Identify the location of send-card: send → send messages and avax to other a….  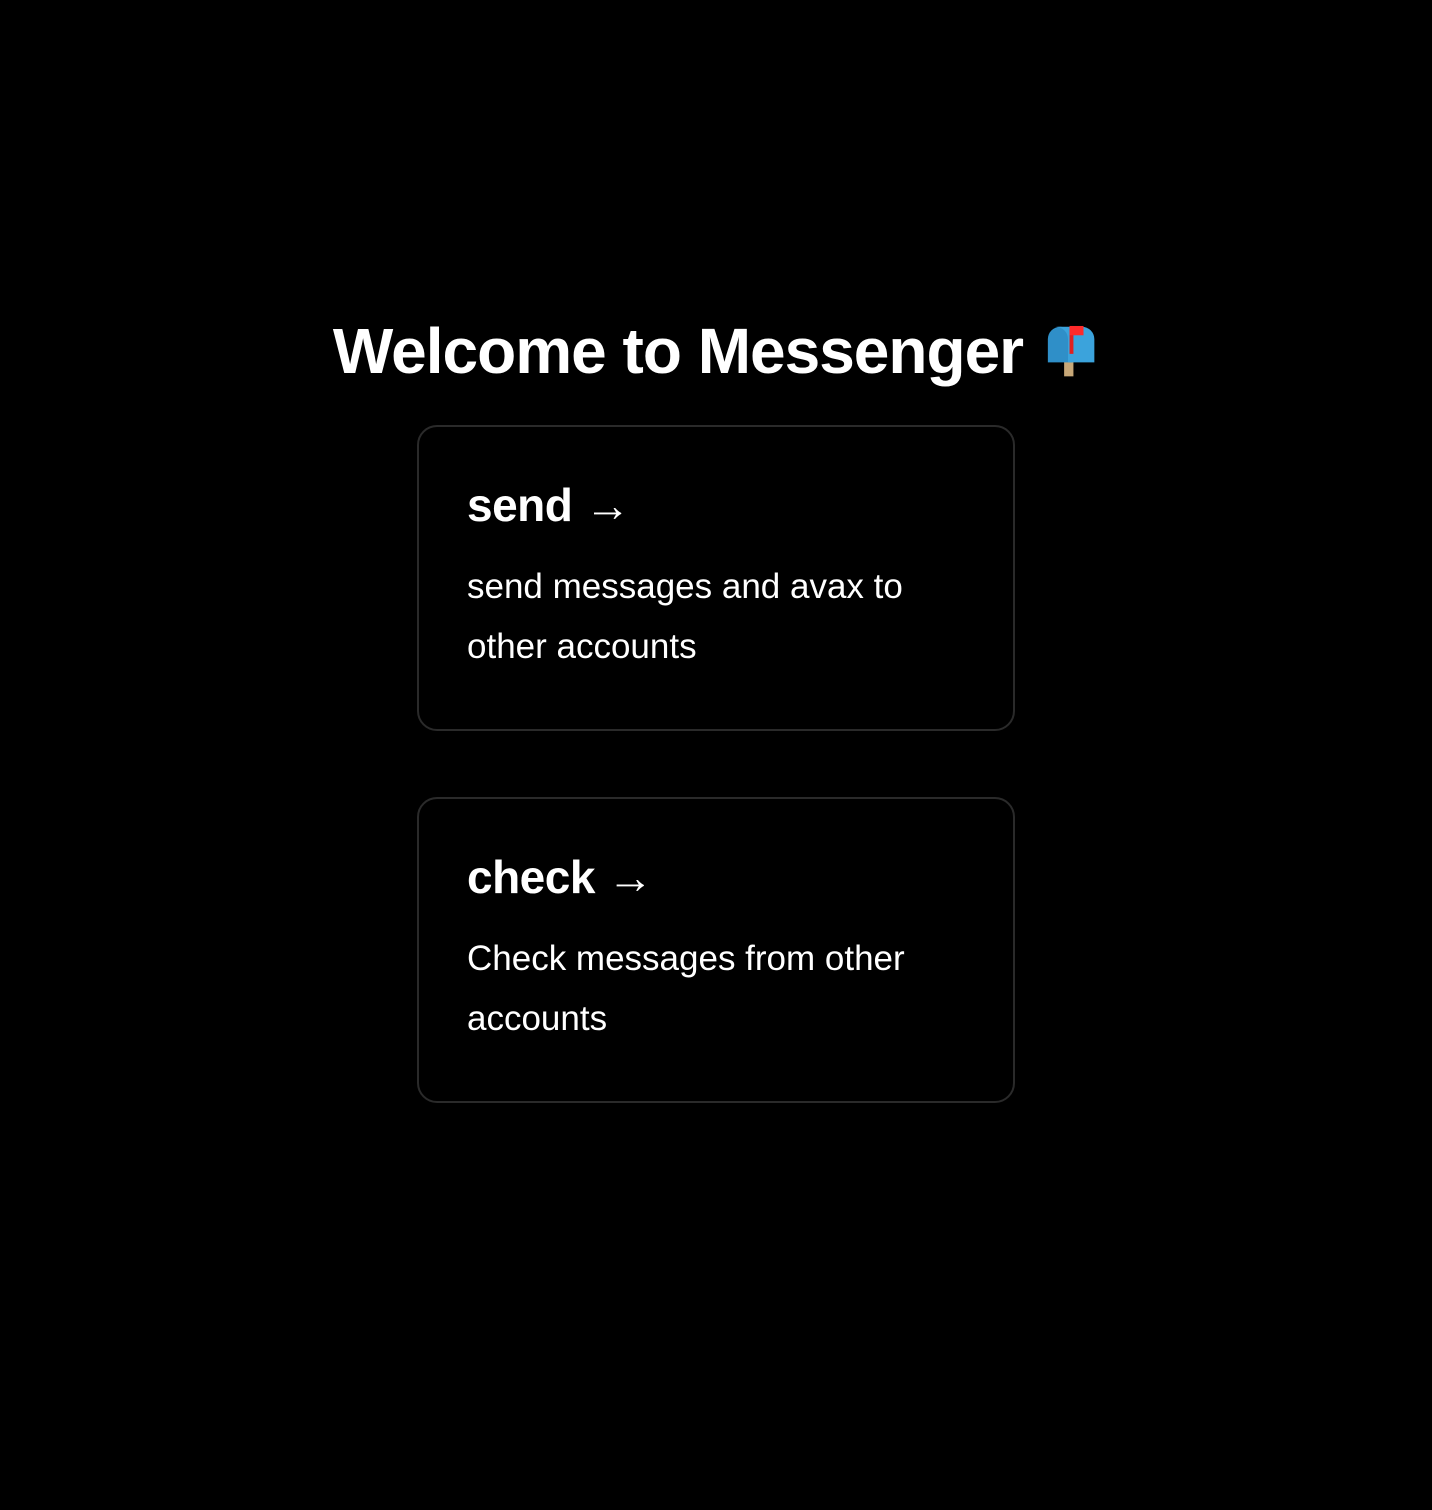
(716, 578).